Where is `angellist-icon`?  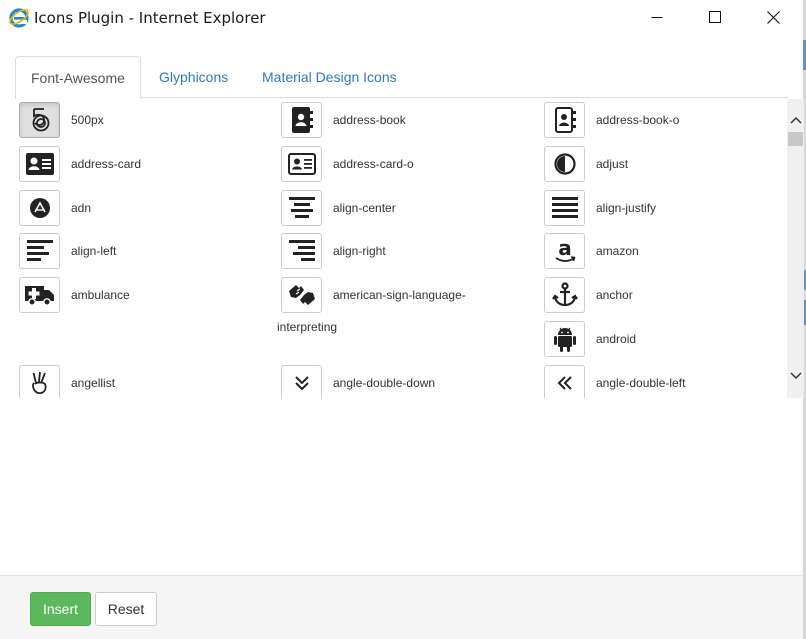 angellist-icon is located at coordinates (38, 383).